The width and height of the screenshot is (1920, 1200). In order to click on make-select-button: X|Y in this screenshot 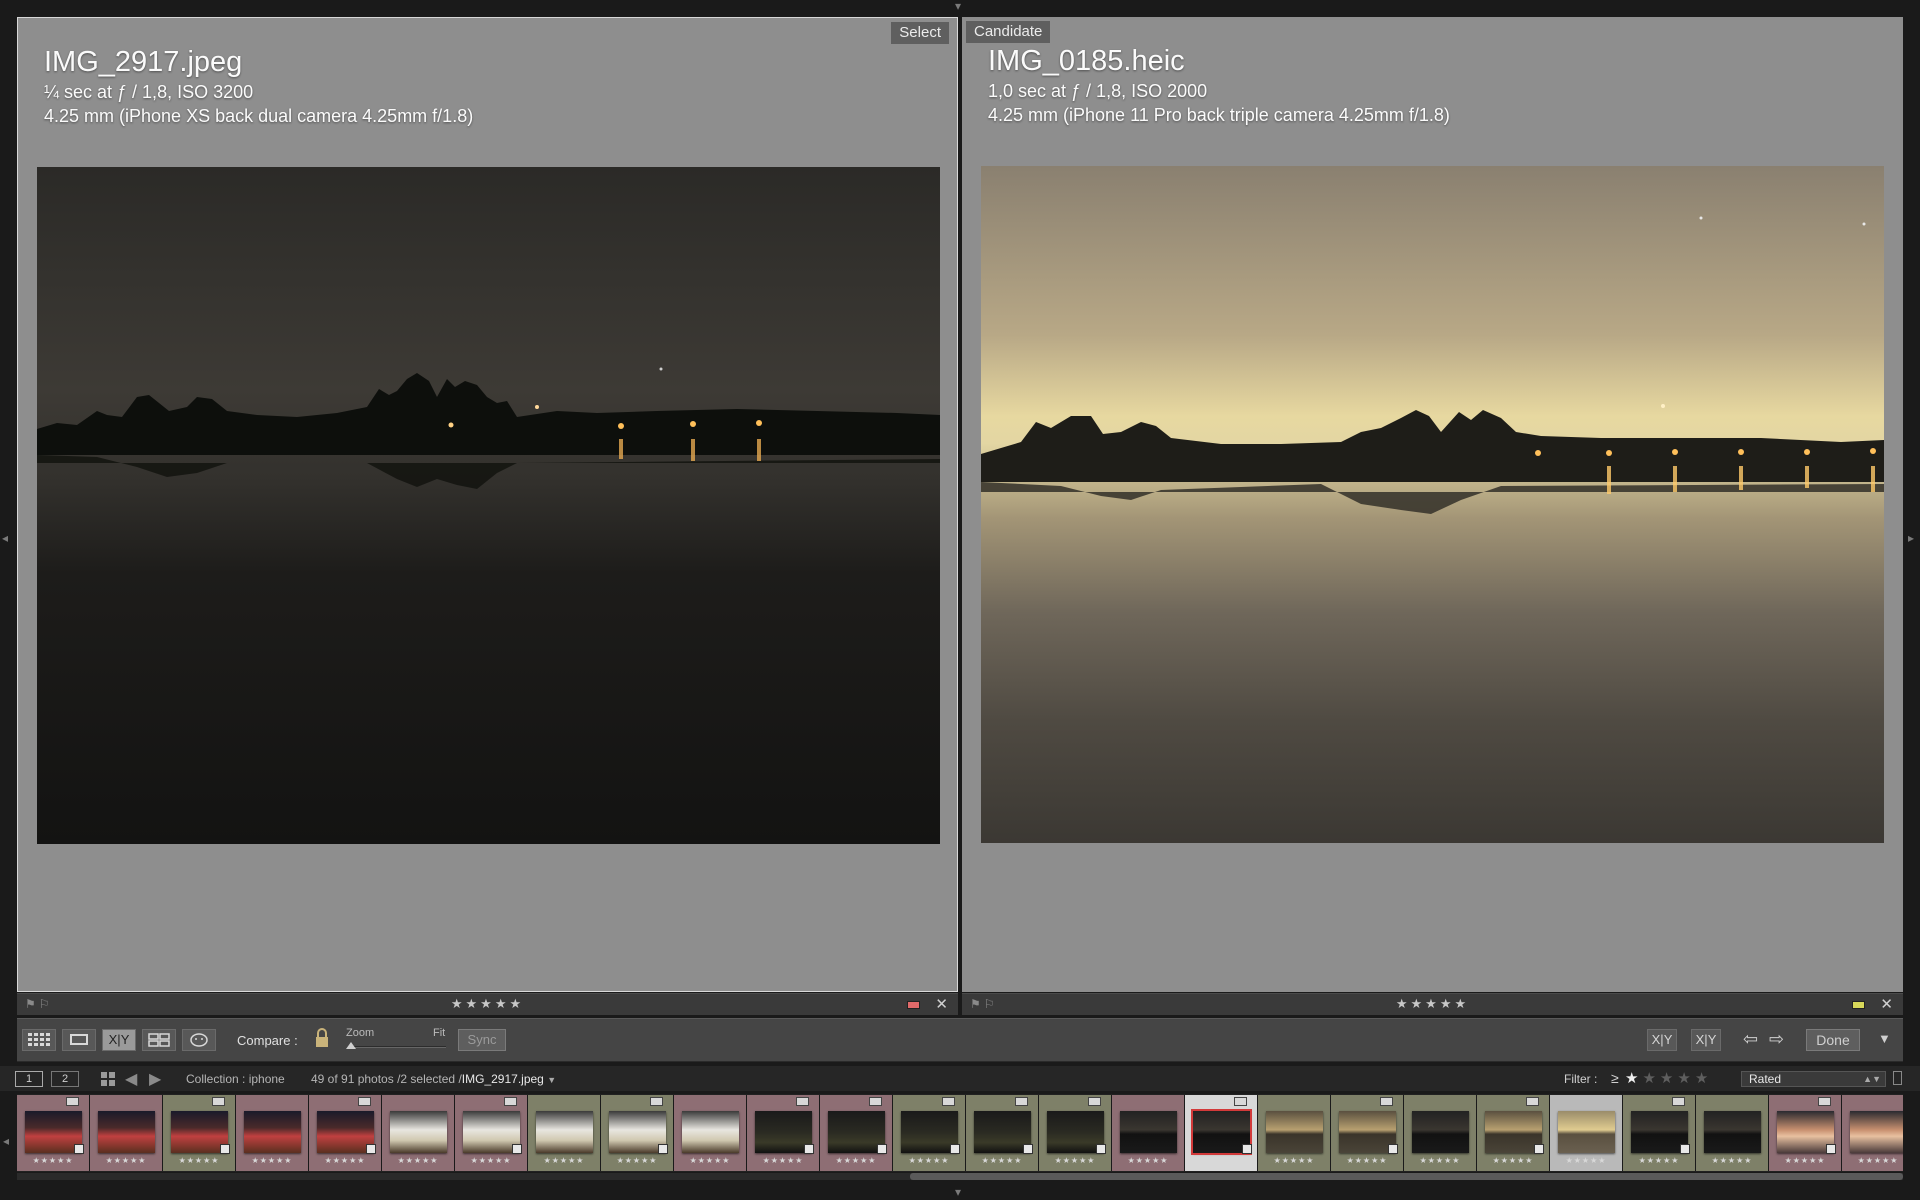, I will do `click(1706, 1040)`.